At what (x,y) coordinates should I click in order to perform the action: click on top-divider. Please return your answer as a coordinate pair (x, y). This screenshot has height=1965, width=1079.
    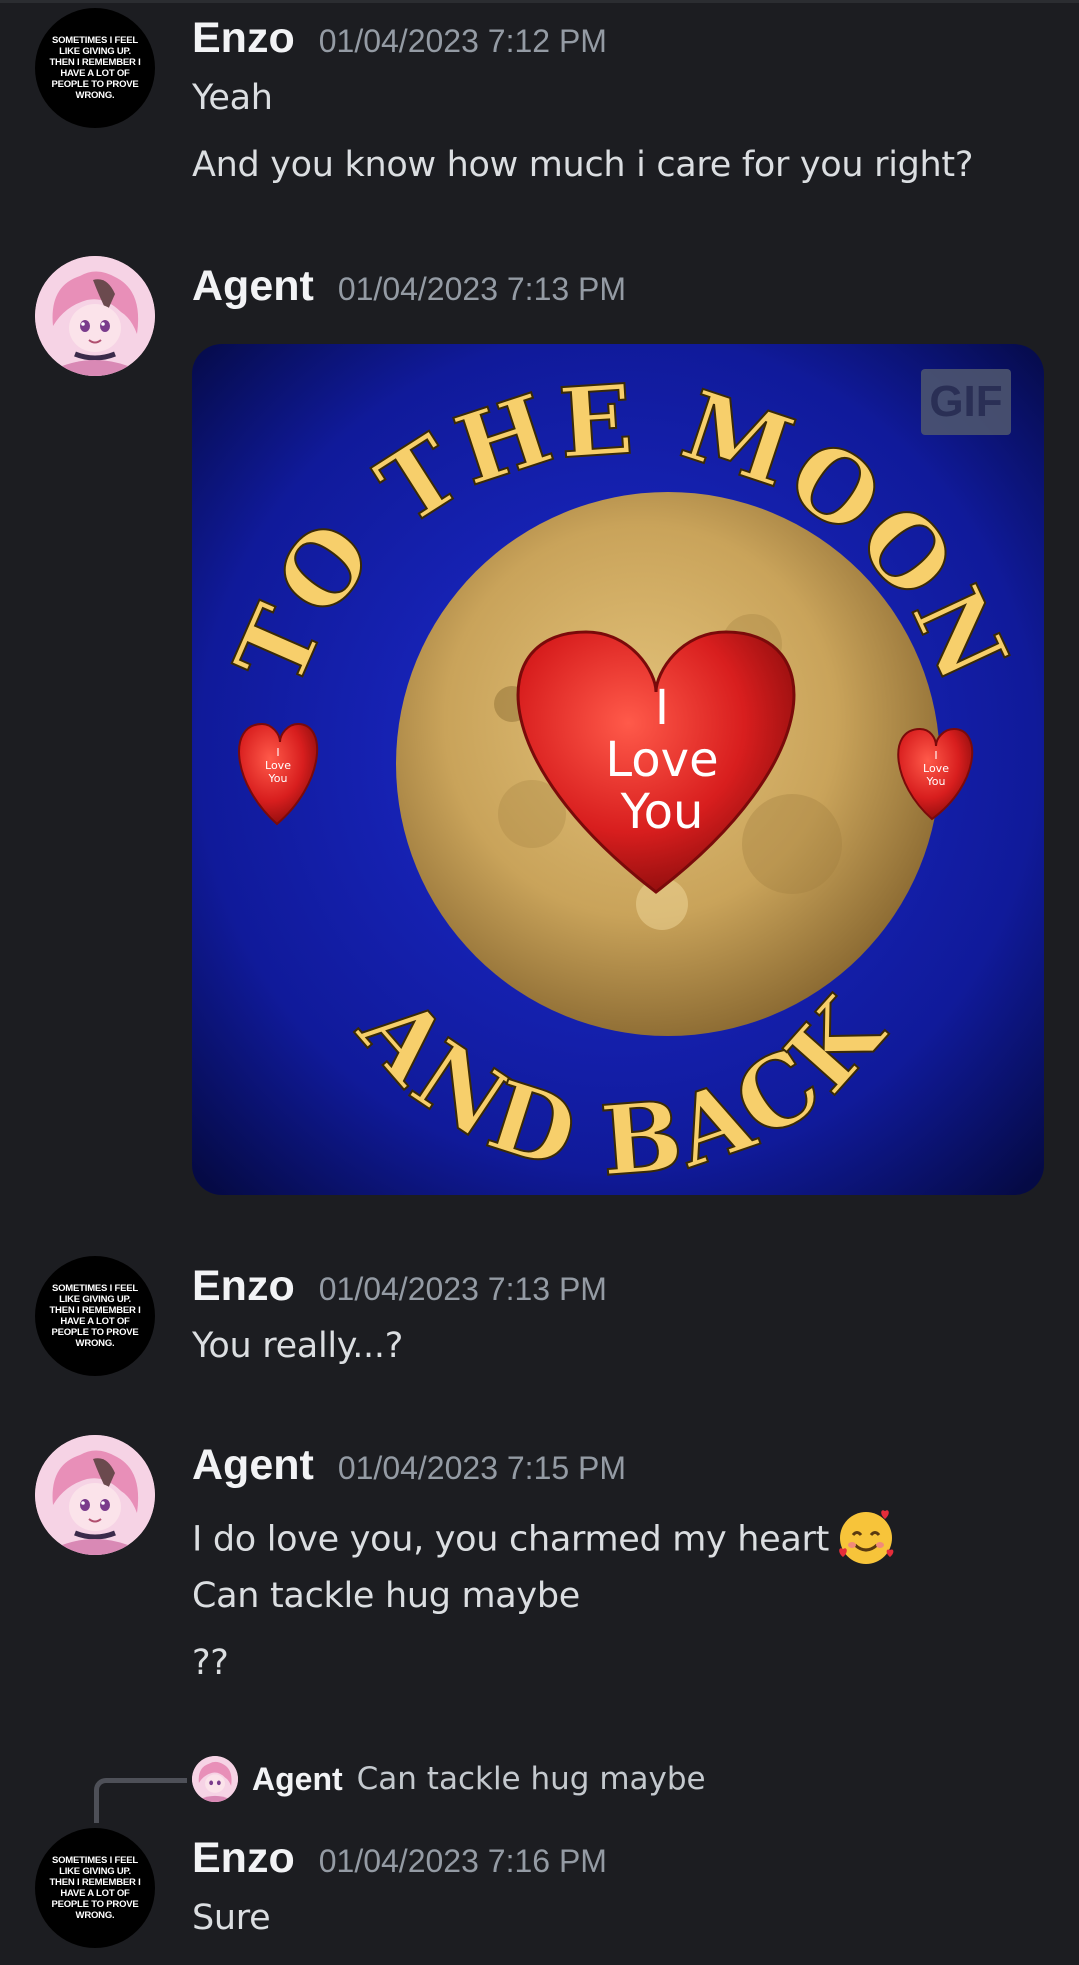
    Looking at the image, I should click on (539, 1).